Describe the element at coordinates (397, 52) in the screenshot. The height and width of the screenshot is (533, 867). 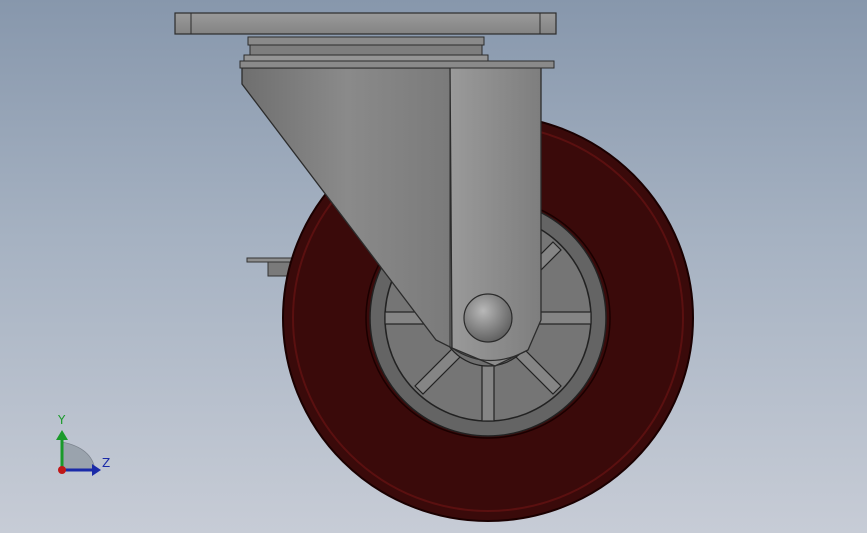
I see `swivel-bearing` at that location.